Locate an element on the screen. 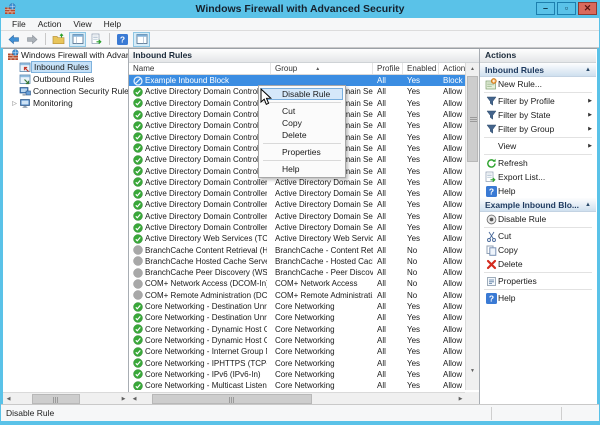 Image resolution: width=600 pixels, height=425 pixels. action-pane-window-icon is located at coordinates (141, 39).